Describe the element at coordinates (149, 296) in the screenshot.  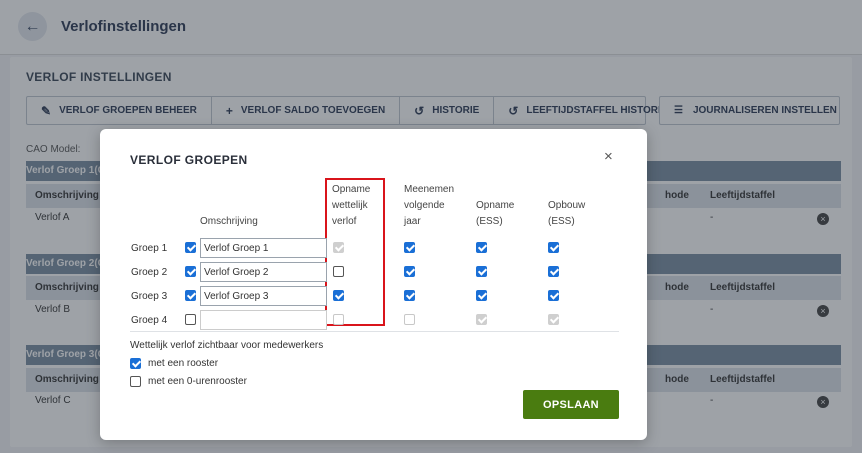
I see `group-label: Groep 3` at that location.